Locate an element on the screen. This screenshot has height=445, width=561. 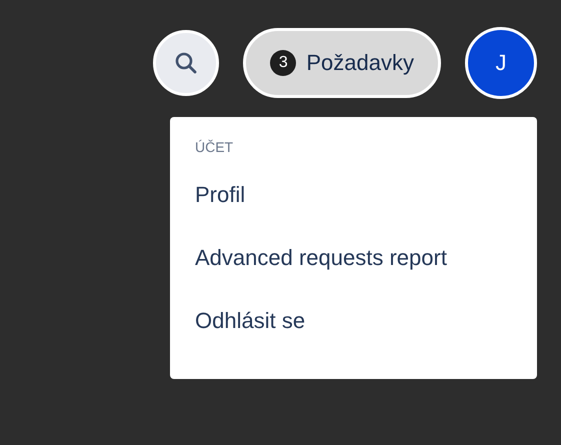
count-badge: 3 is located at coordinates (283, 63).